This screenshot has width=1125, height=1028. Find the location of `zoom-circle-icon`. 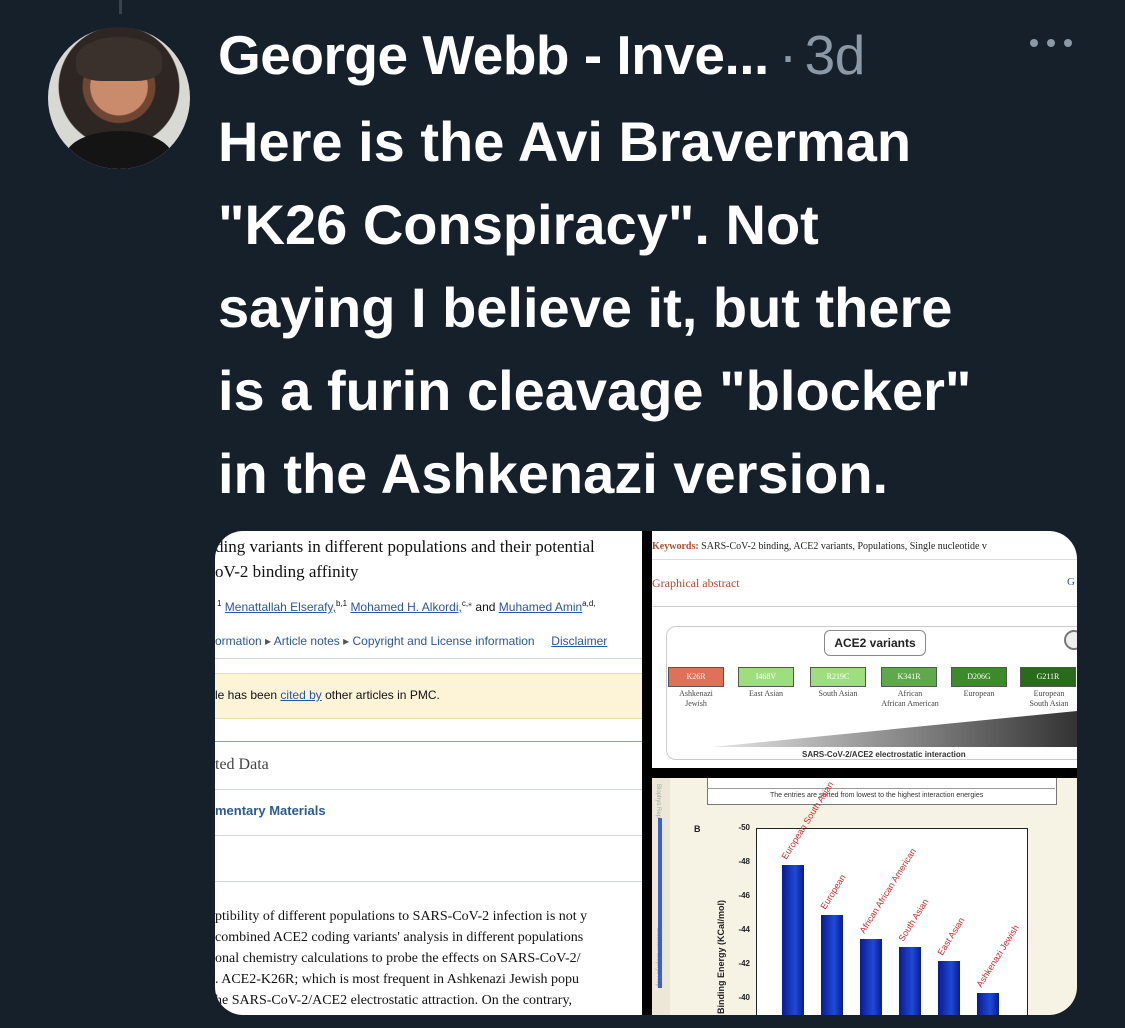

zoom-circle-icon is located at coordinates (1070, 640).